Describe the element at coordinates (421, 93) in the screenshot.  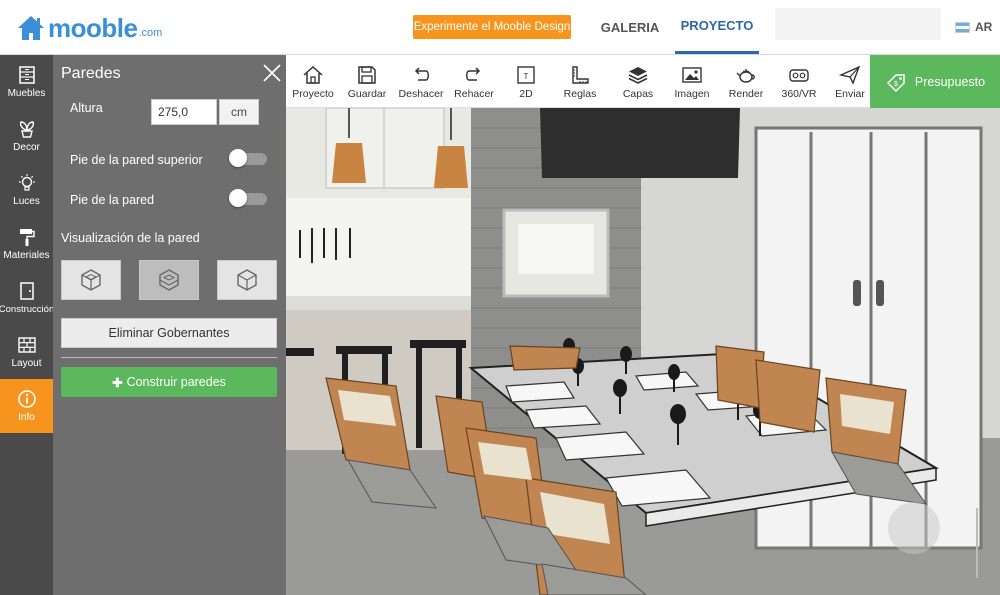
I see `tool-label: Deshacer` at that location.